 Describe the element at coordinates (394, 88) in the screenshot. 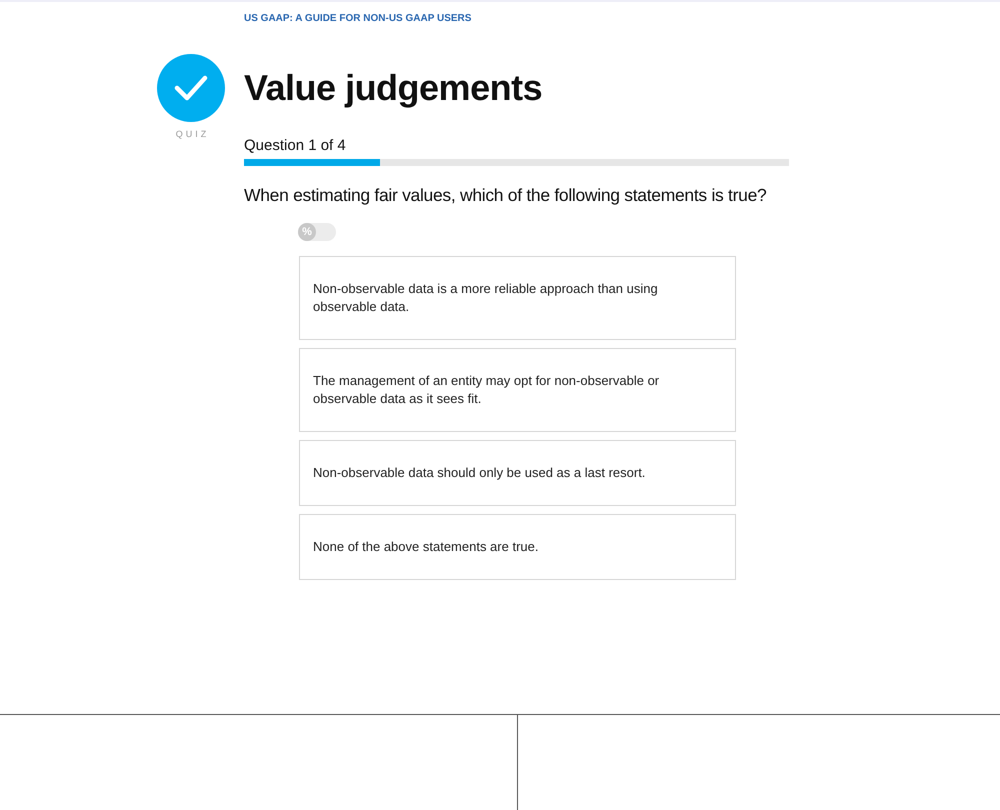

I see `quiz-title: Value judgements` at that location.